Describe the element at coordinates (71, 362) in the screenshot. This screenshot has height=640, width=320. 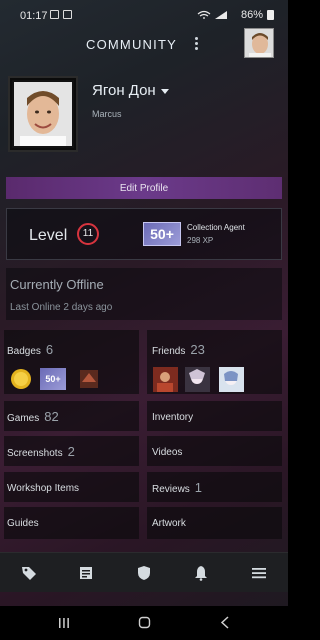
I see `badges-tile: Badges 6 50+` at that location.